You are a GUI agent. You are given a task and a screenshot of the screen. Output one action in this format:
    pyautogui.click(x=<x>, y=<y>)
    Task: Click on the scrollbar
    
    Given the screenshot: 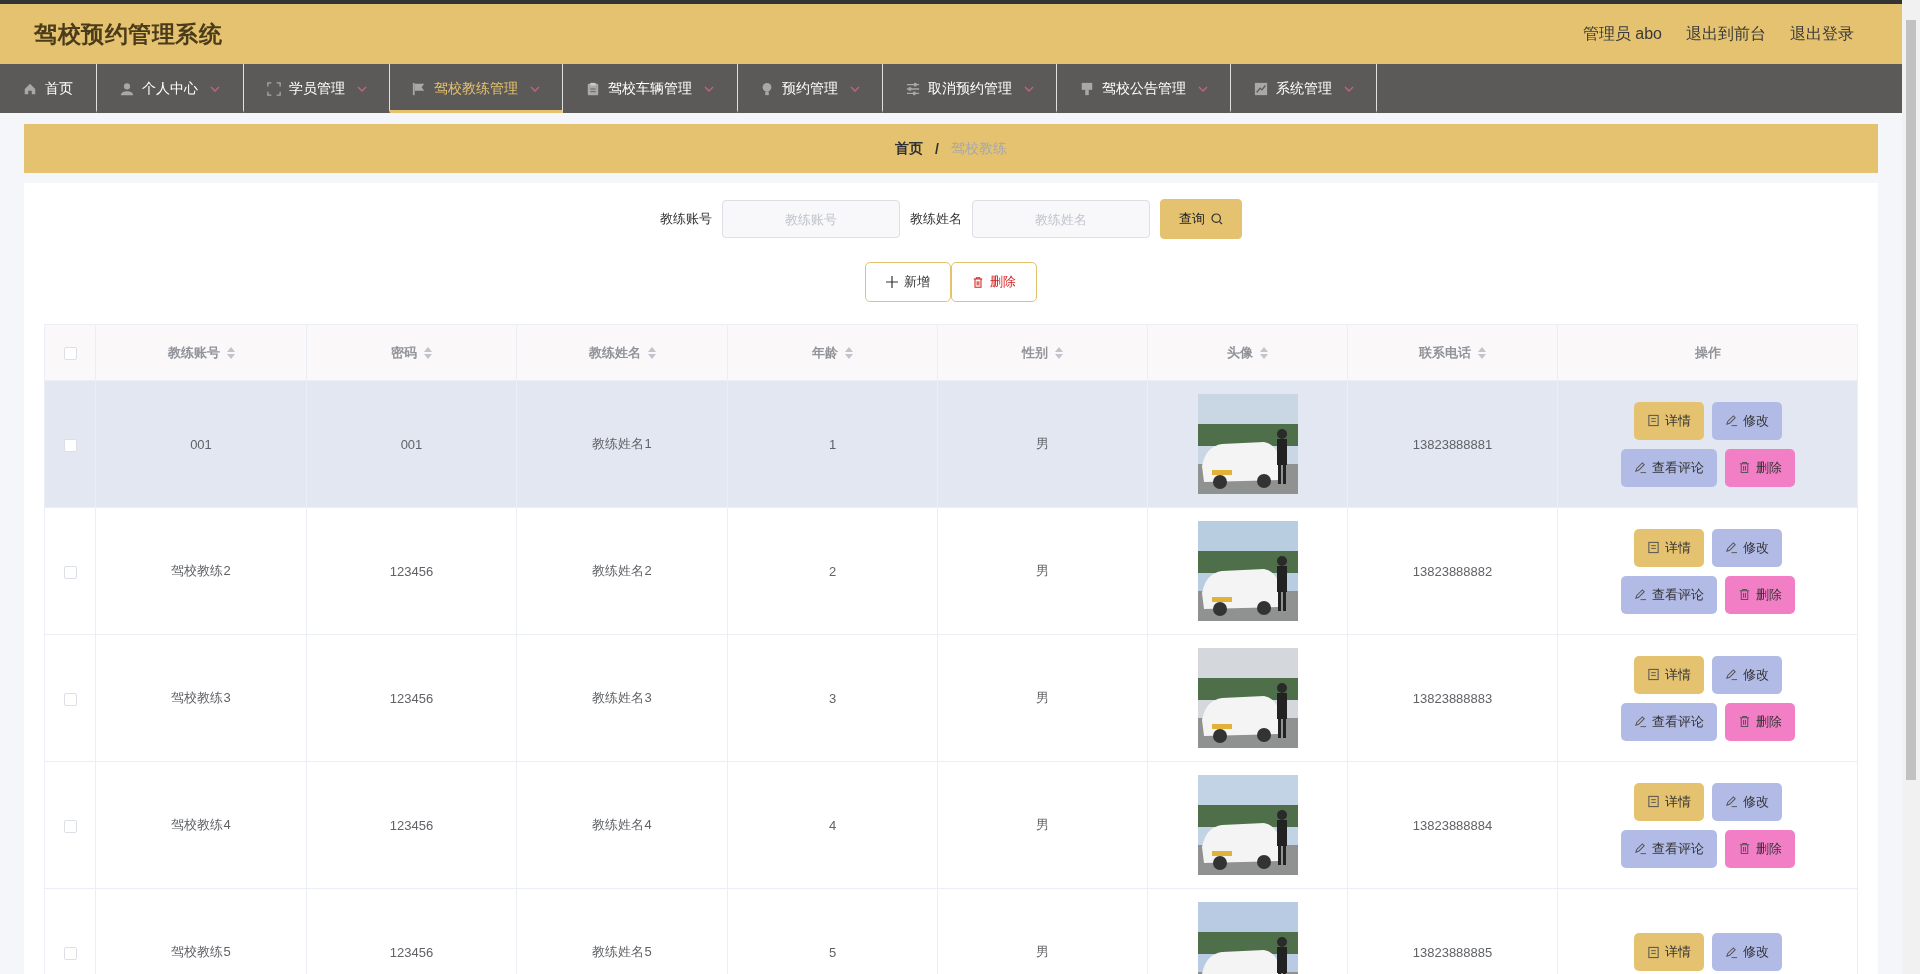 What is the action you would take?
    pyautogui.click(x=1911, y=400)
    